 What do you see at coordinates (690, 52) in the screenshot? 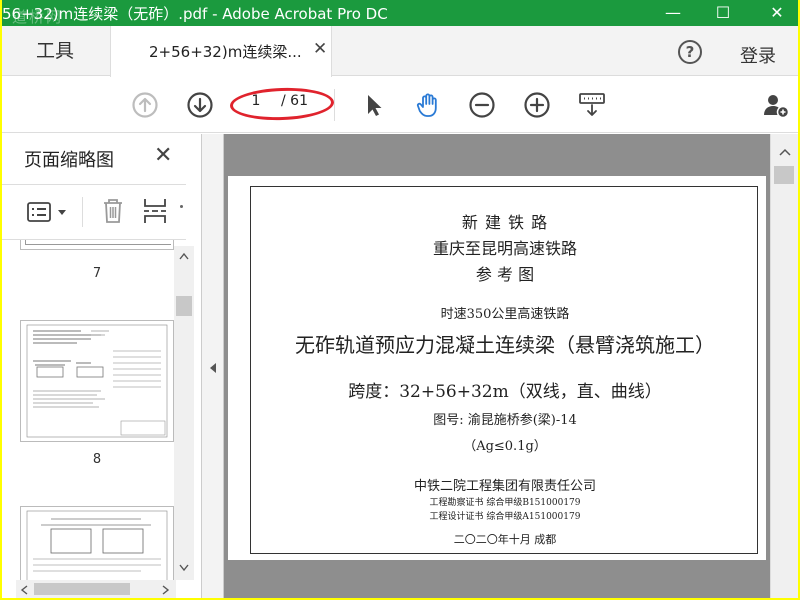
I see `help-icon: ?` at bounding box center [690, 52].